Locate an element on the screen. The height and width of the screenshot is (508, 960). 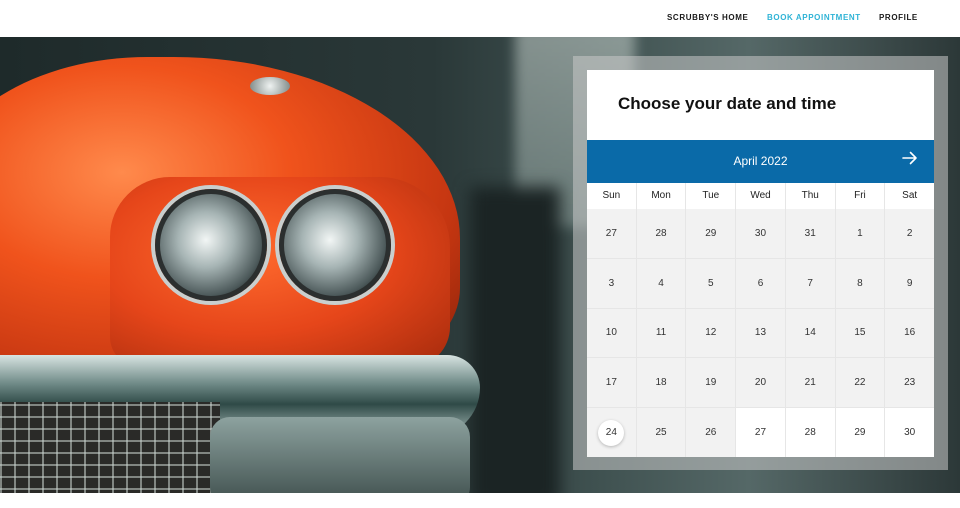
calendar-day: 18 is located at coordinates (661, 383).